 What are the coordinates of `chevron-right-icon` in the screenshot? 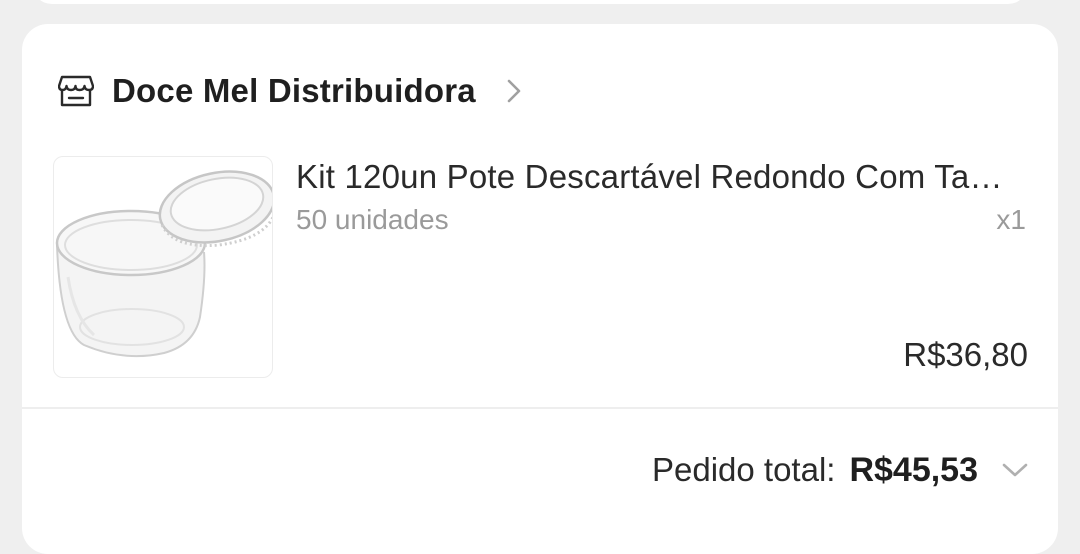 It's located at (517, 91).